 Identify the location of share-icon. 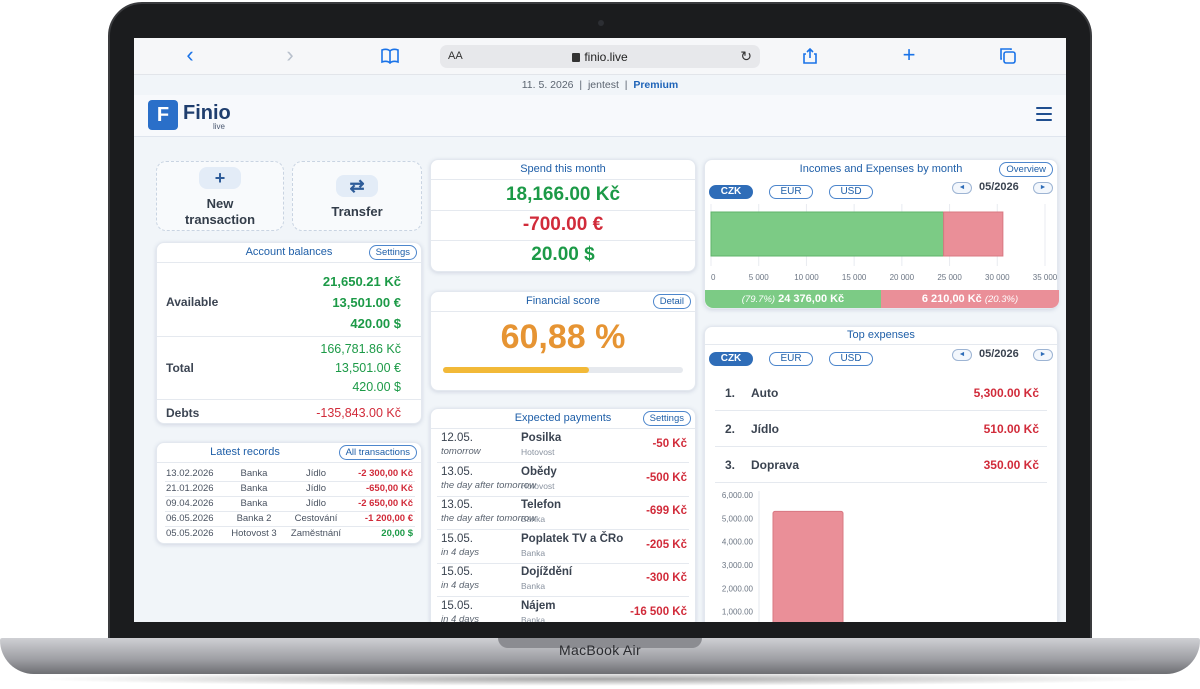
(810, 57).